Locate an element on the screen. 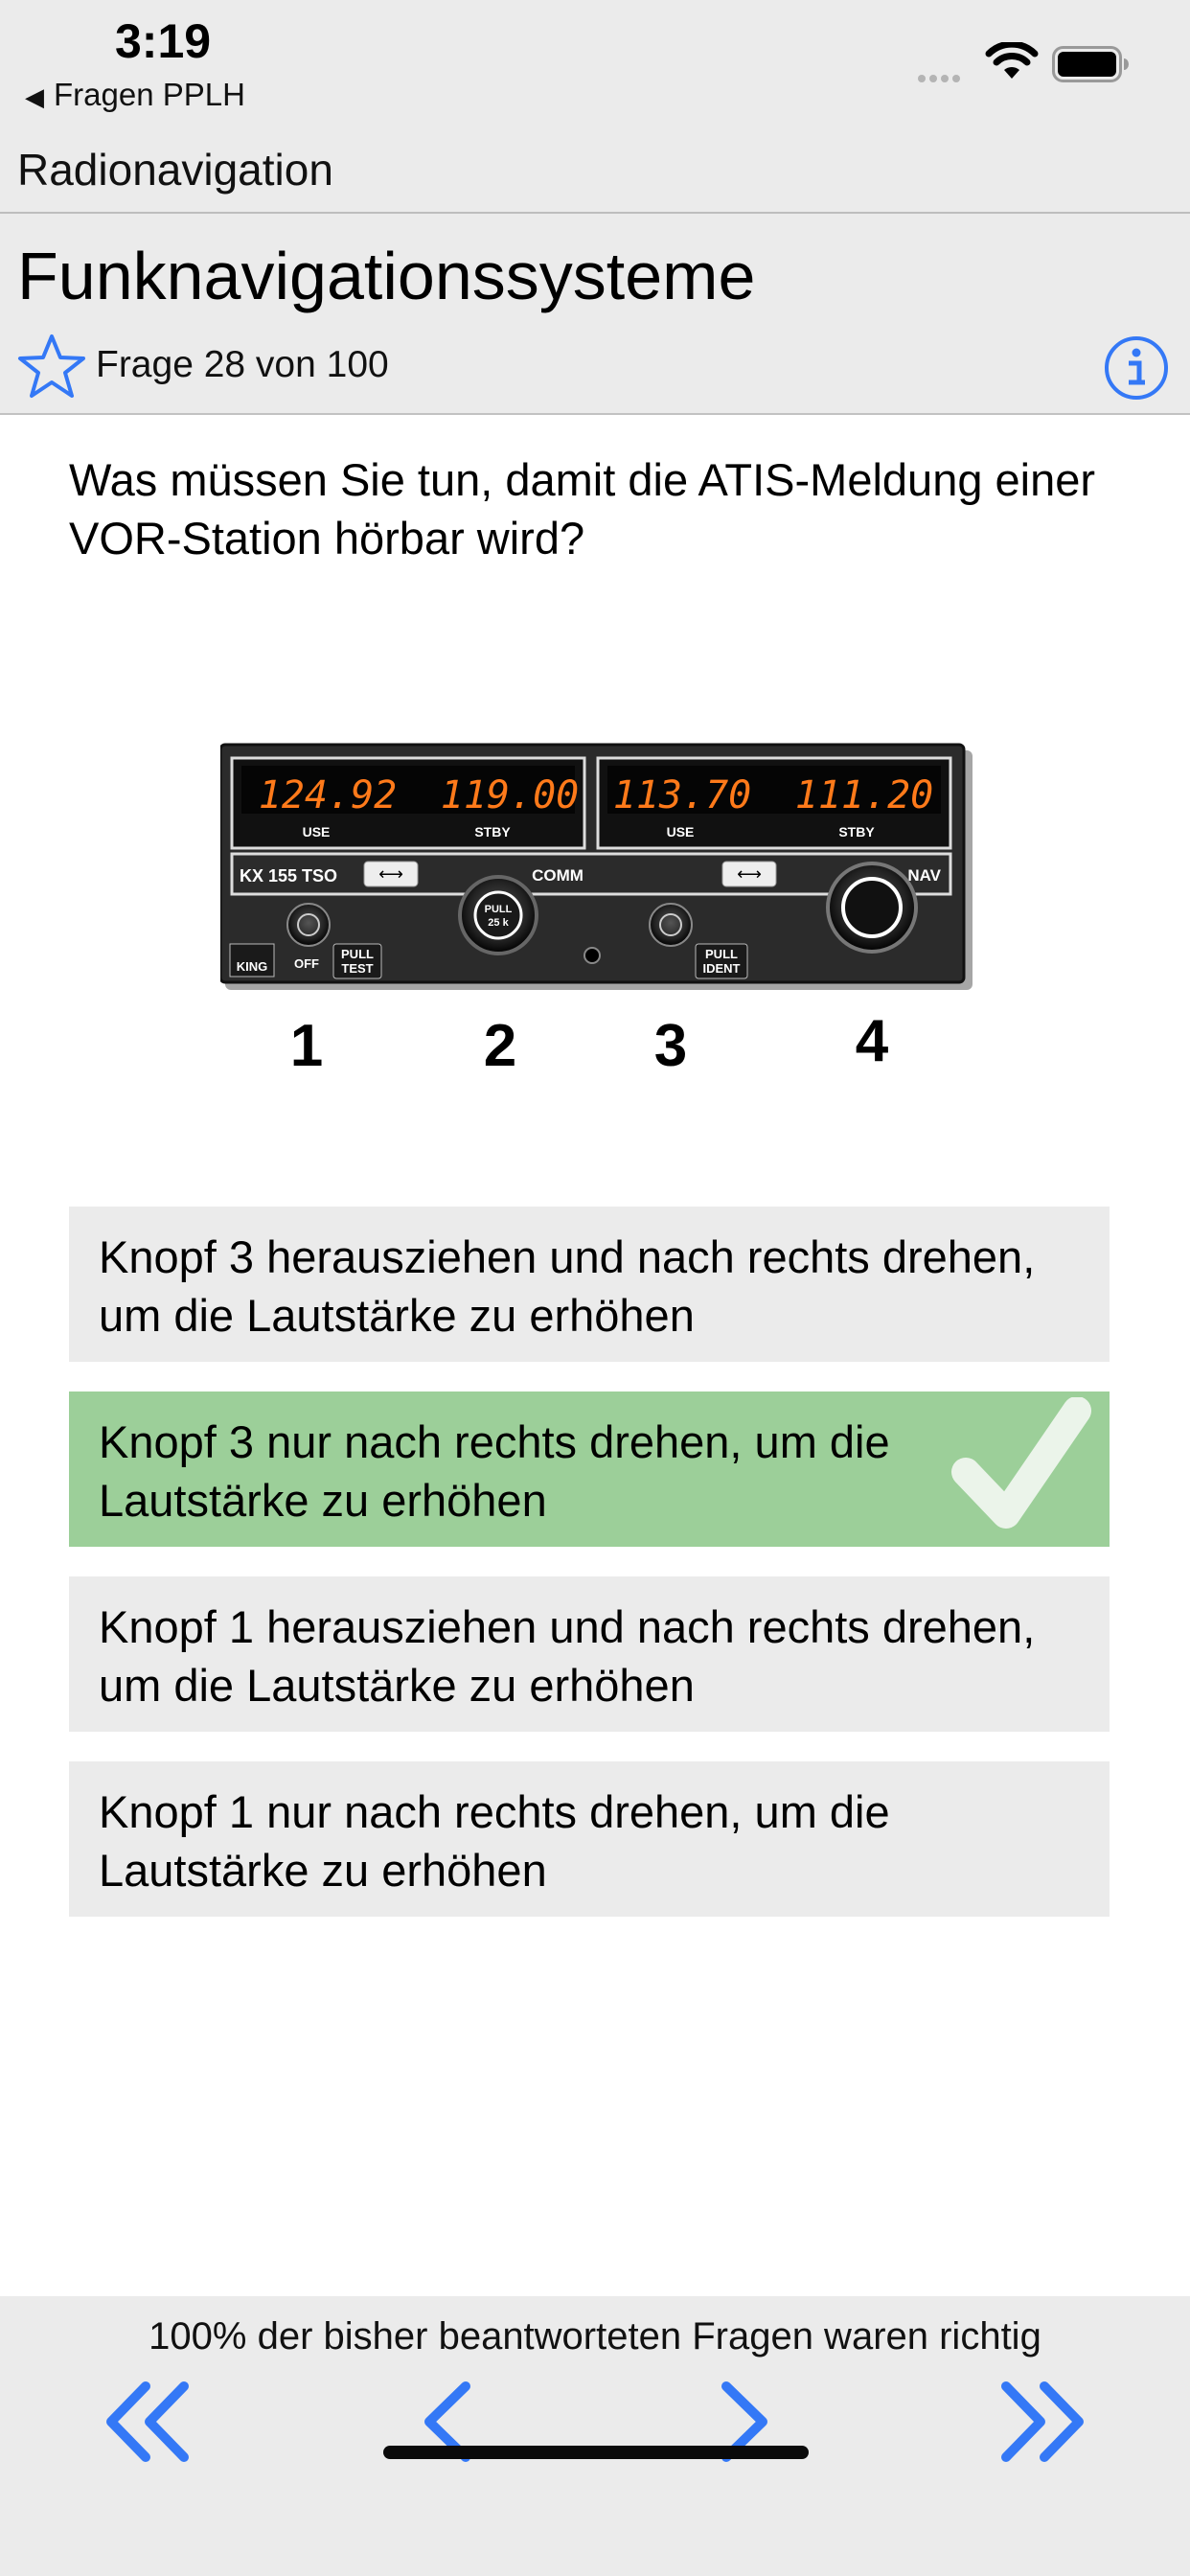 Image resolution: width=1190 pixels, height=2576 pixels. brand-label: KING is located at coordinates (253, 966).